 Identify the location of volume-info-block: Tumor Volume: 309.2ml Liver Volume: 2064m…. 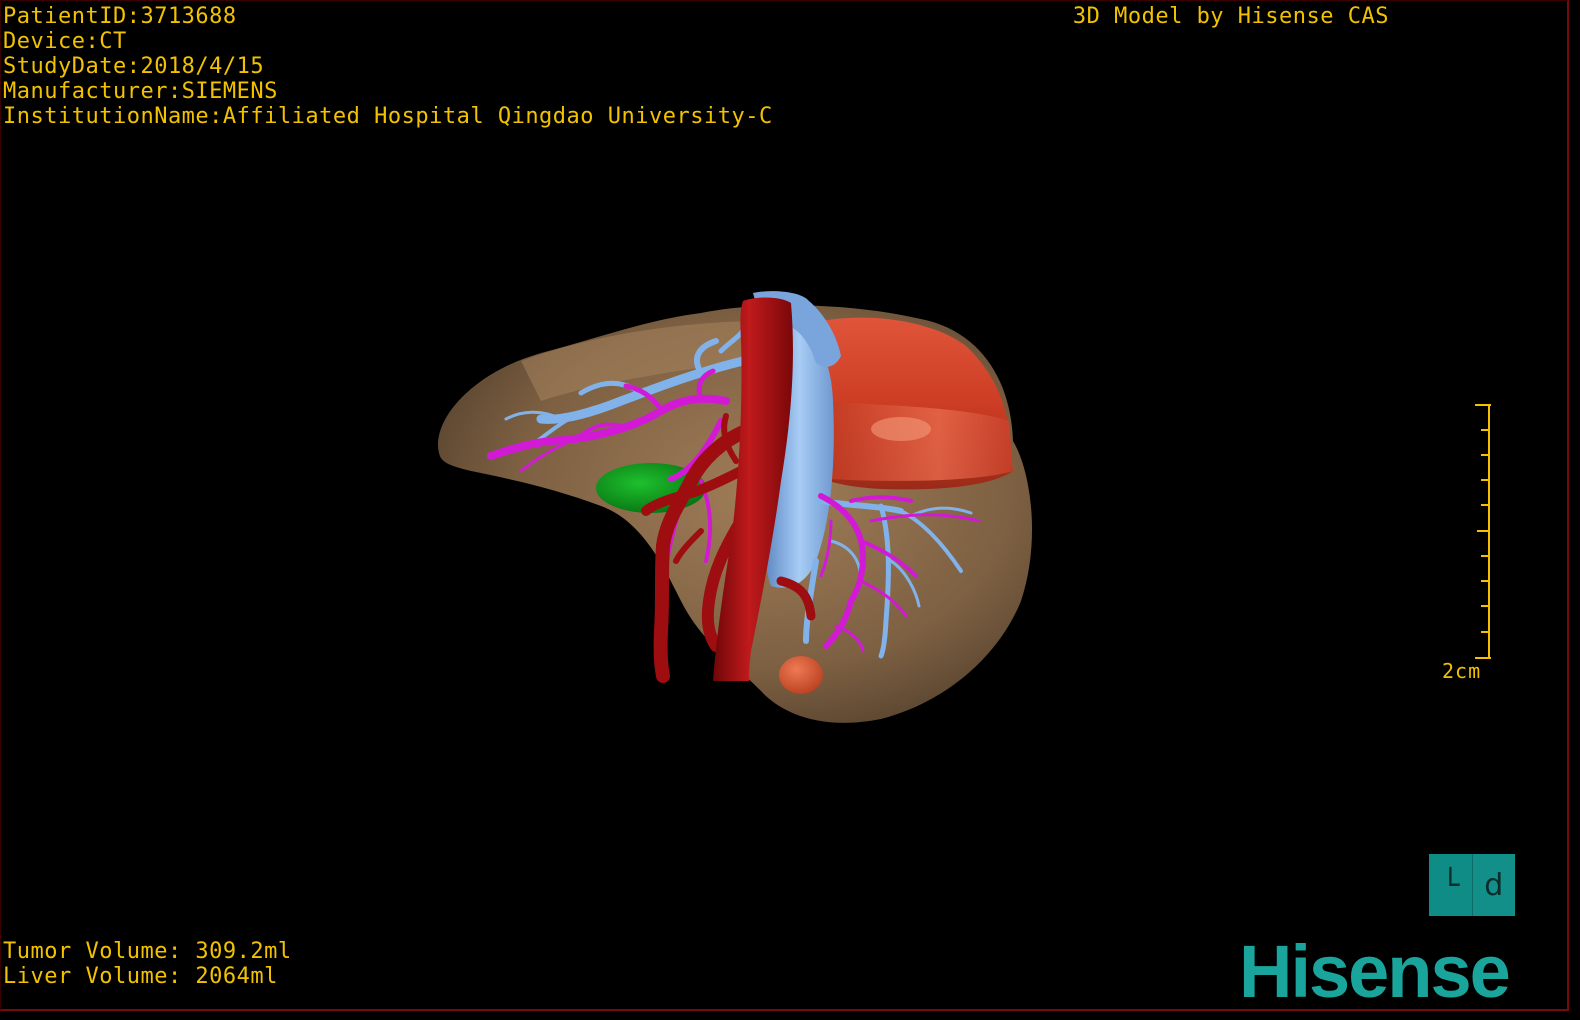
(147, 964).